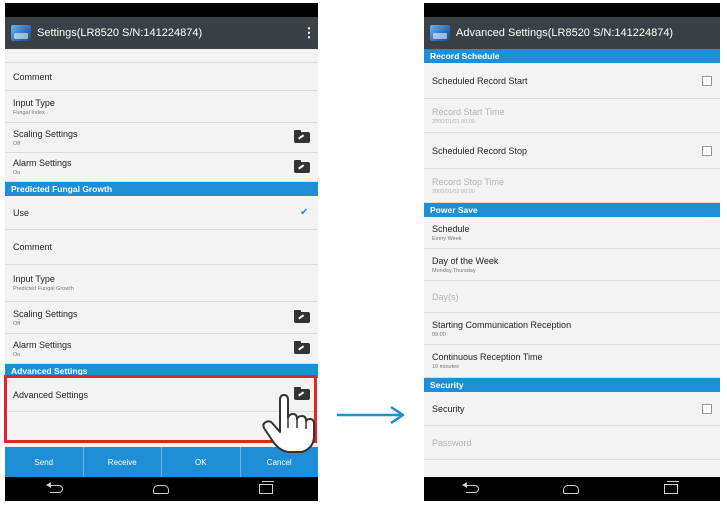  What do you see at coordinates (305, 212) in the screenshot?
I see `checkbox-checked-icon: ✔` at bounding box center [305, 212].